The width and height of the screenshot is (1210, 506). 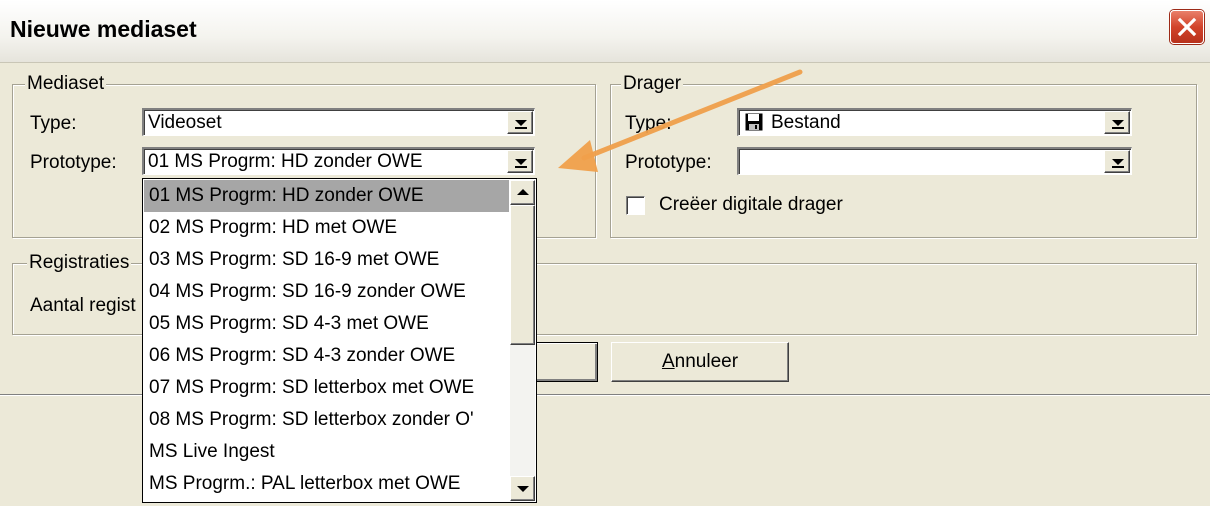 What do you see at coordinates (326, 292) in the screenshot?
I see `dropdown-option: 04 MS Progrm: SD 16-9 zonder OWE` at bounding box center [326, 292].